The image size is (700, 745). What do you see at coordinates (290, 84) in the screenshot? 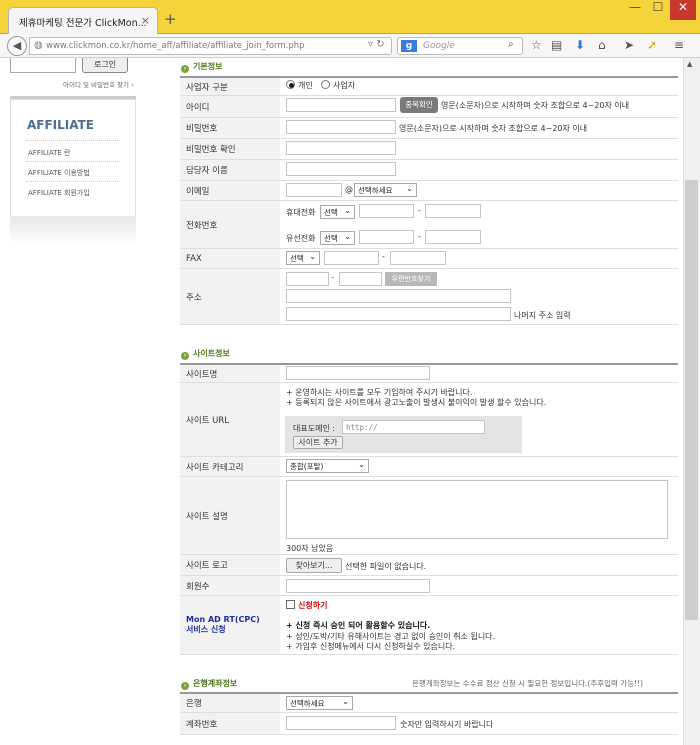
I see `radio-personal` at bounding box center [290, 84].